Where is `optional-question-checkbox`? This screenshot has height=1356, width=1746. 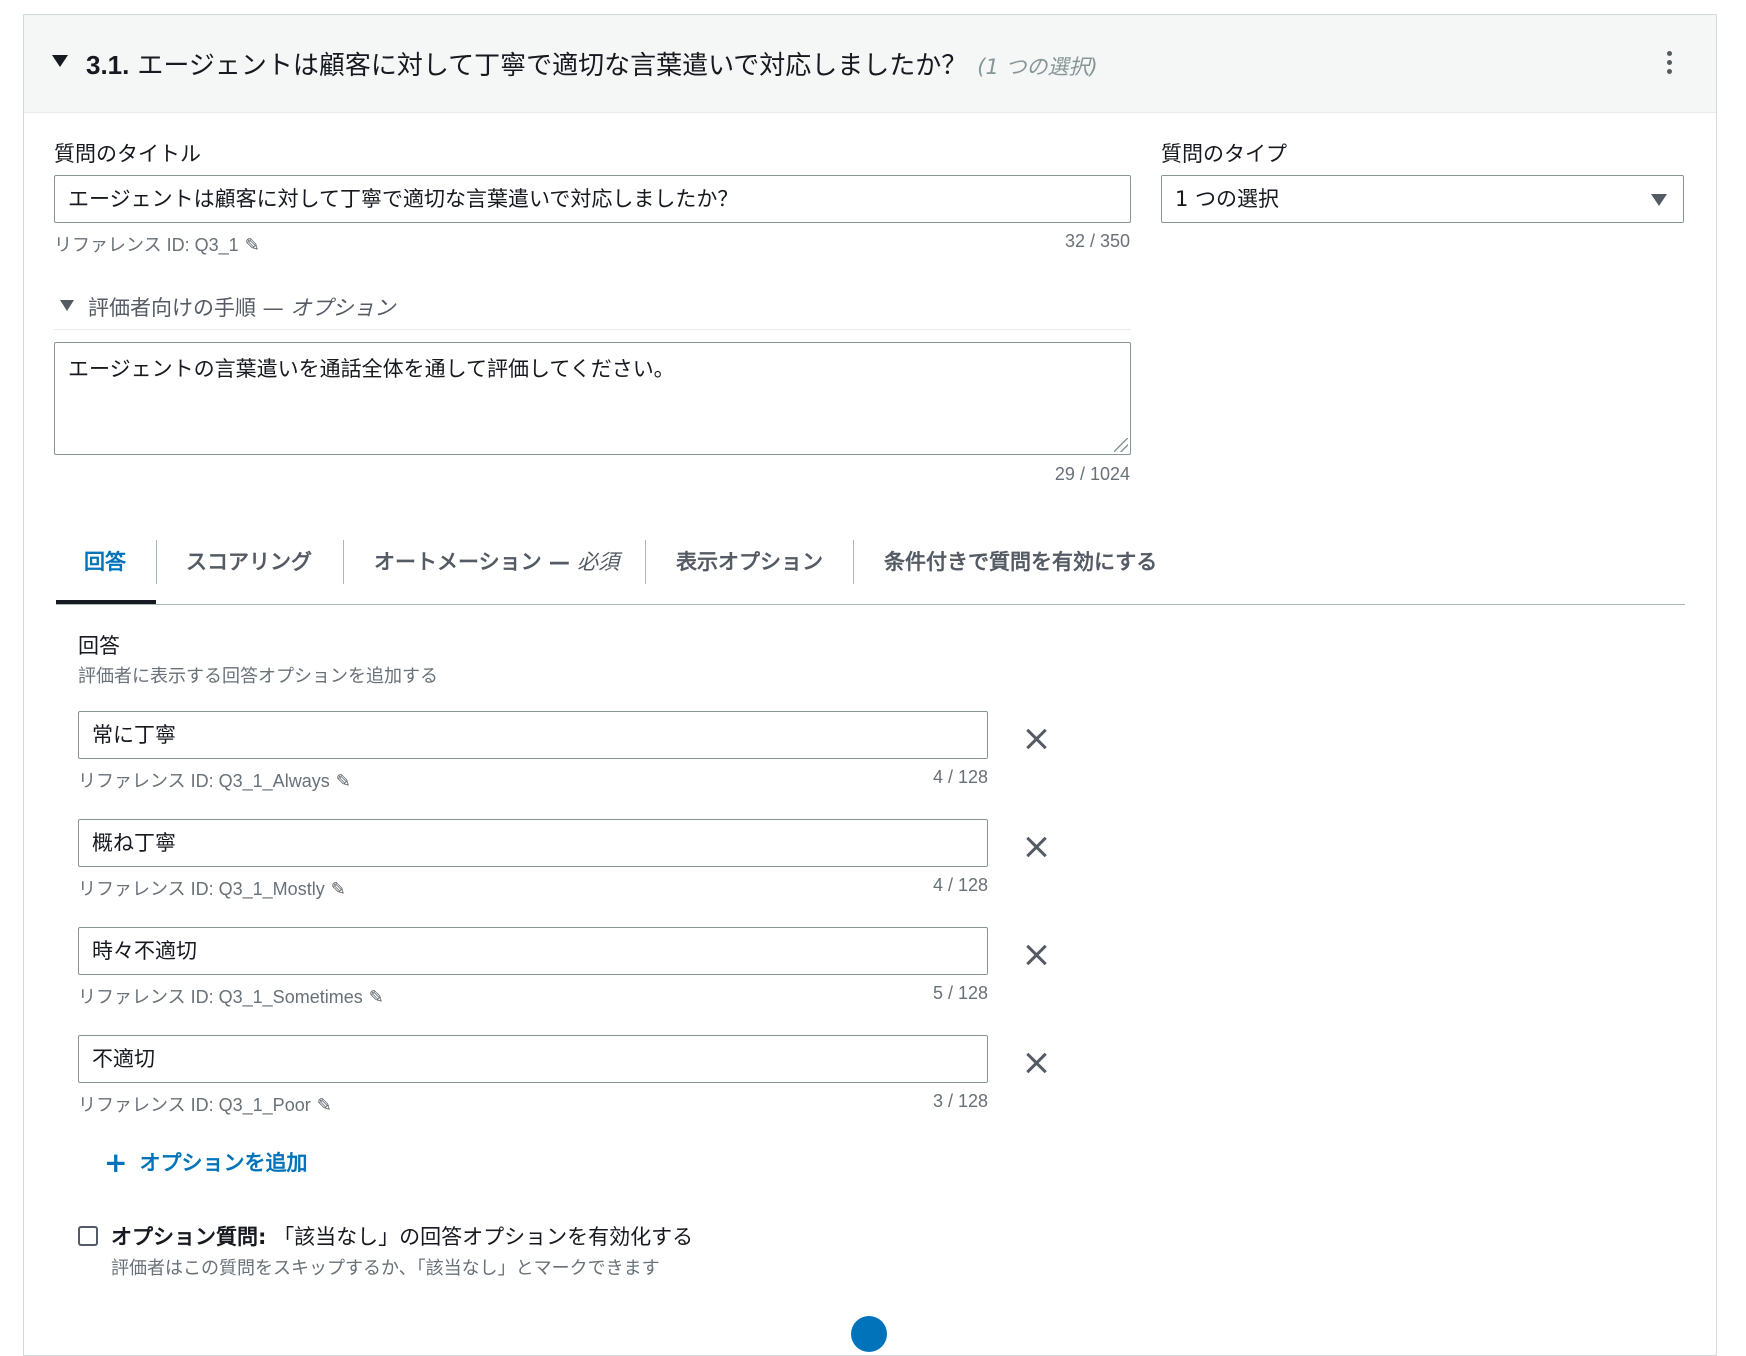 optional-question-checkbox is located at coordinates (88, 1236).